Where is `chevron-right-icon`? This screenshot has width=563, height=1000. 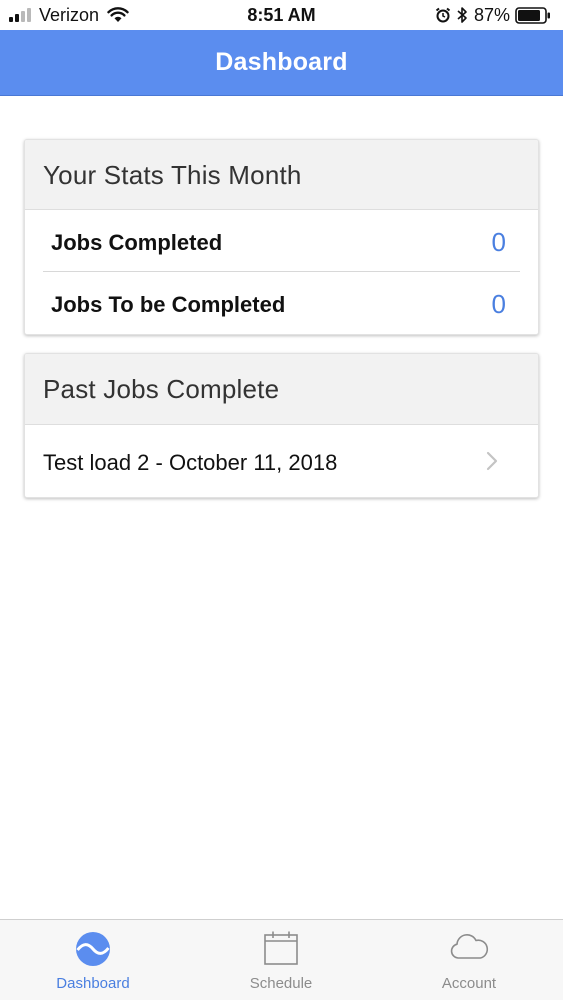 chevron-right-icon is located at coordinates (492, 461).